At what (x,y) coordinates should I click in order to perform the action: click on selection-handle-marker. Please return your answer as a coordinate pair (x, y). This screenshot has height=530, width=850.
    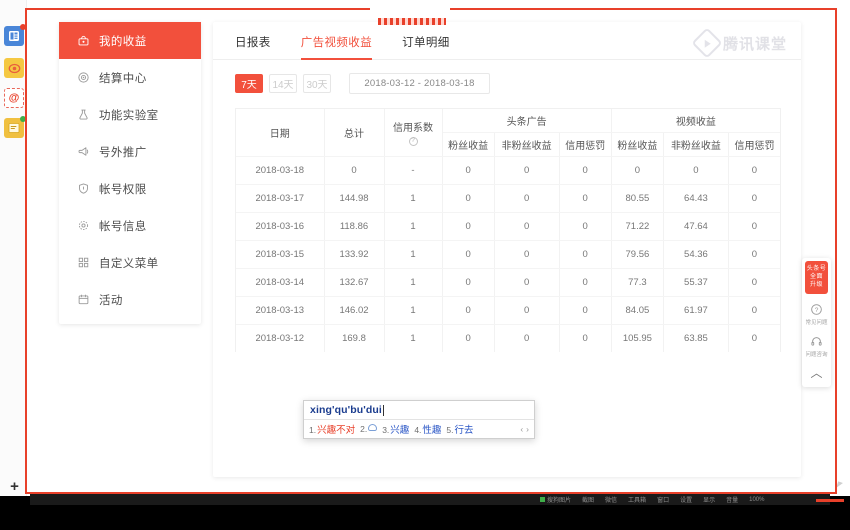
    Looking at the image, I should click on (412, 21).